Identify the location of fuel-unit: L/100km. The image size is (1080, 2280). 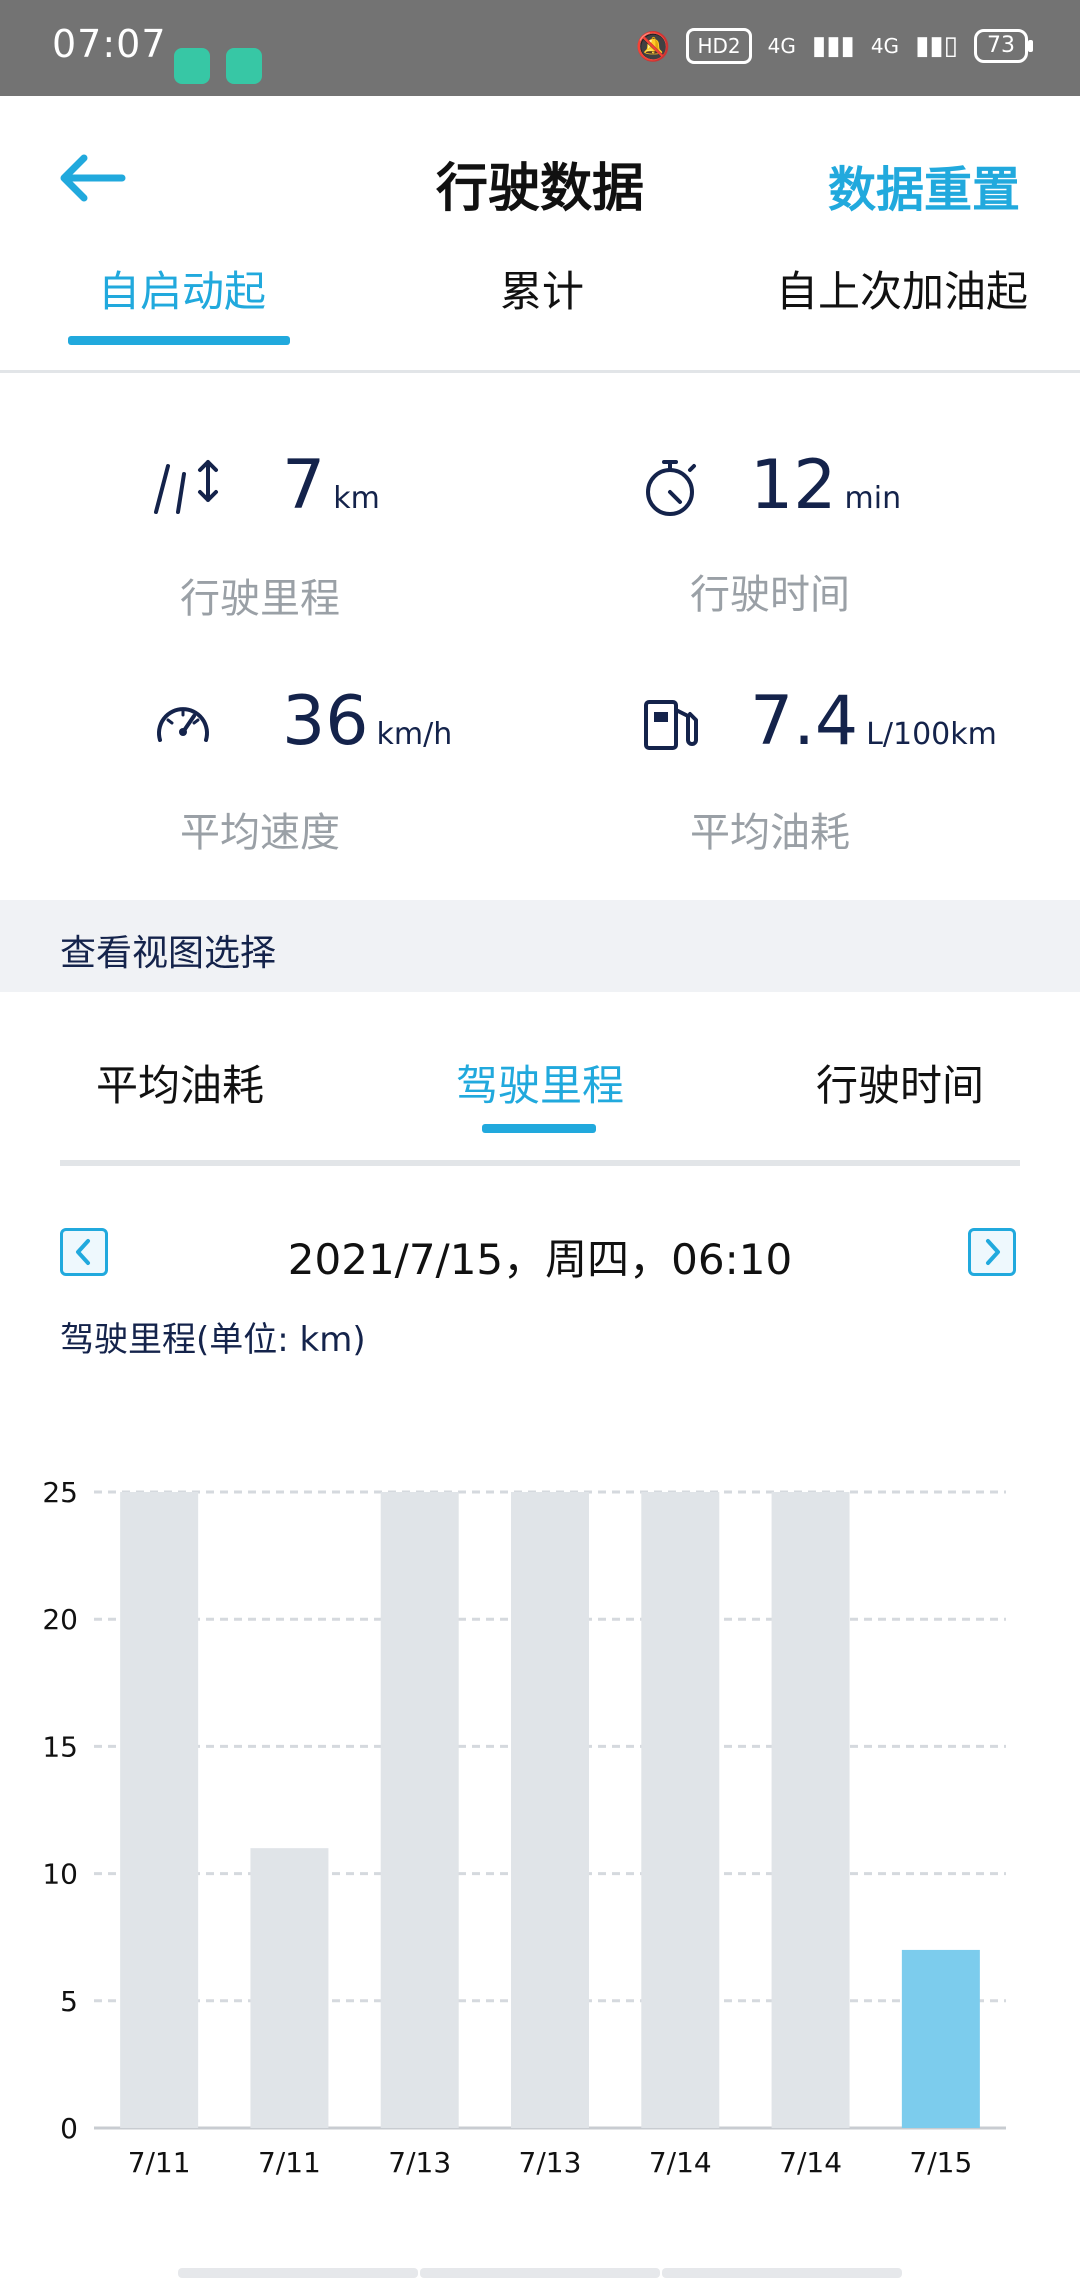
(931, 734).